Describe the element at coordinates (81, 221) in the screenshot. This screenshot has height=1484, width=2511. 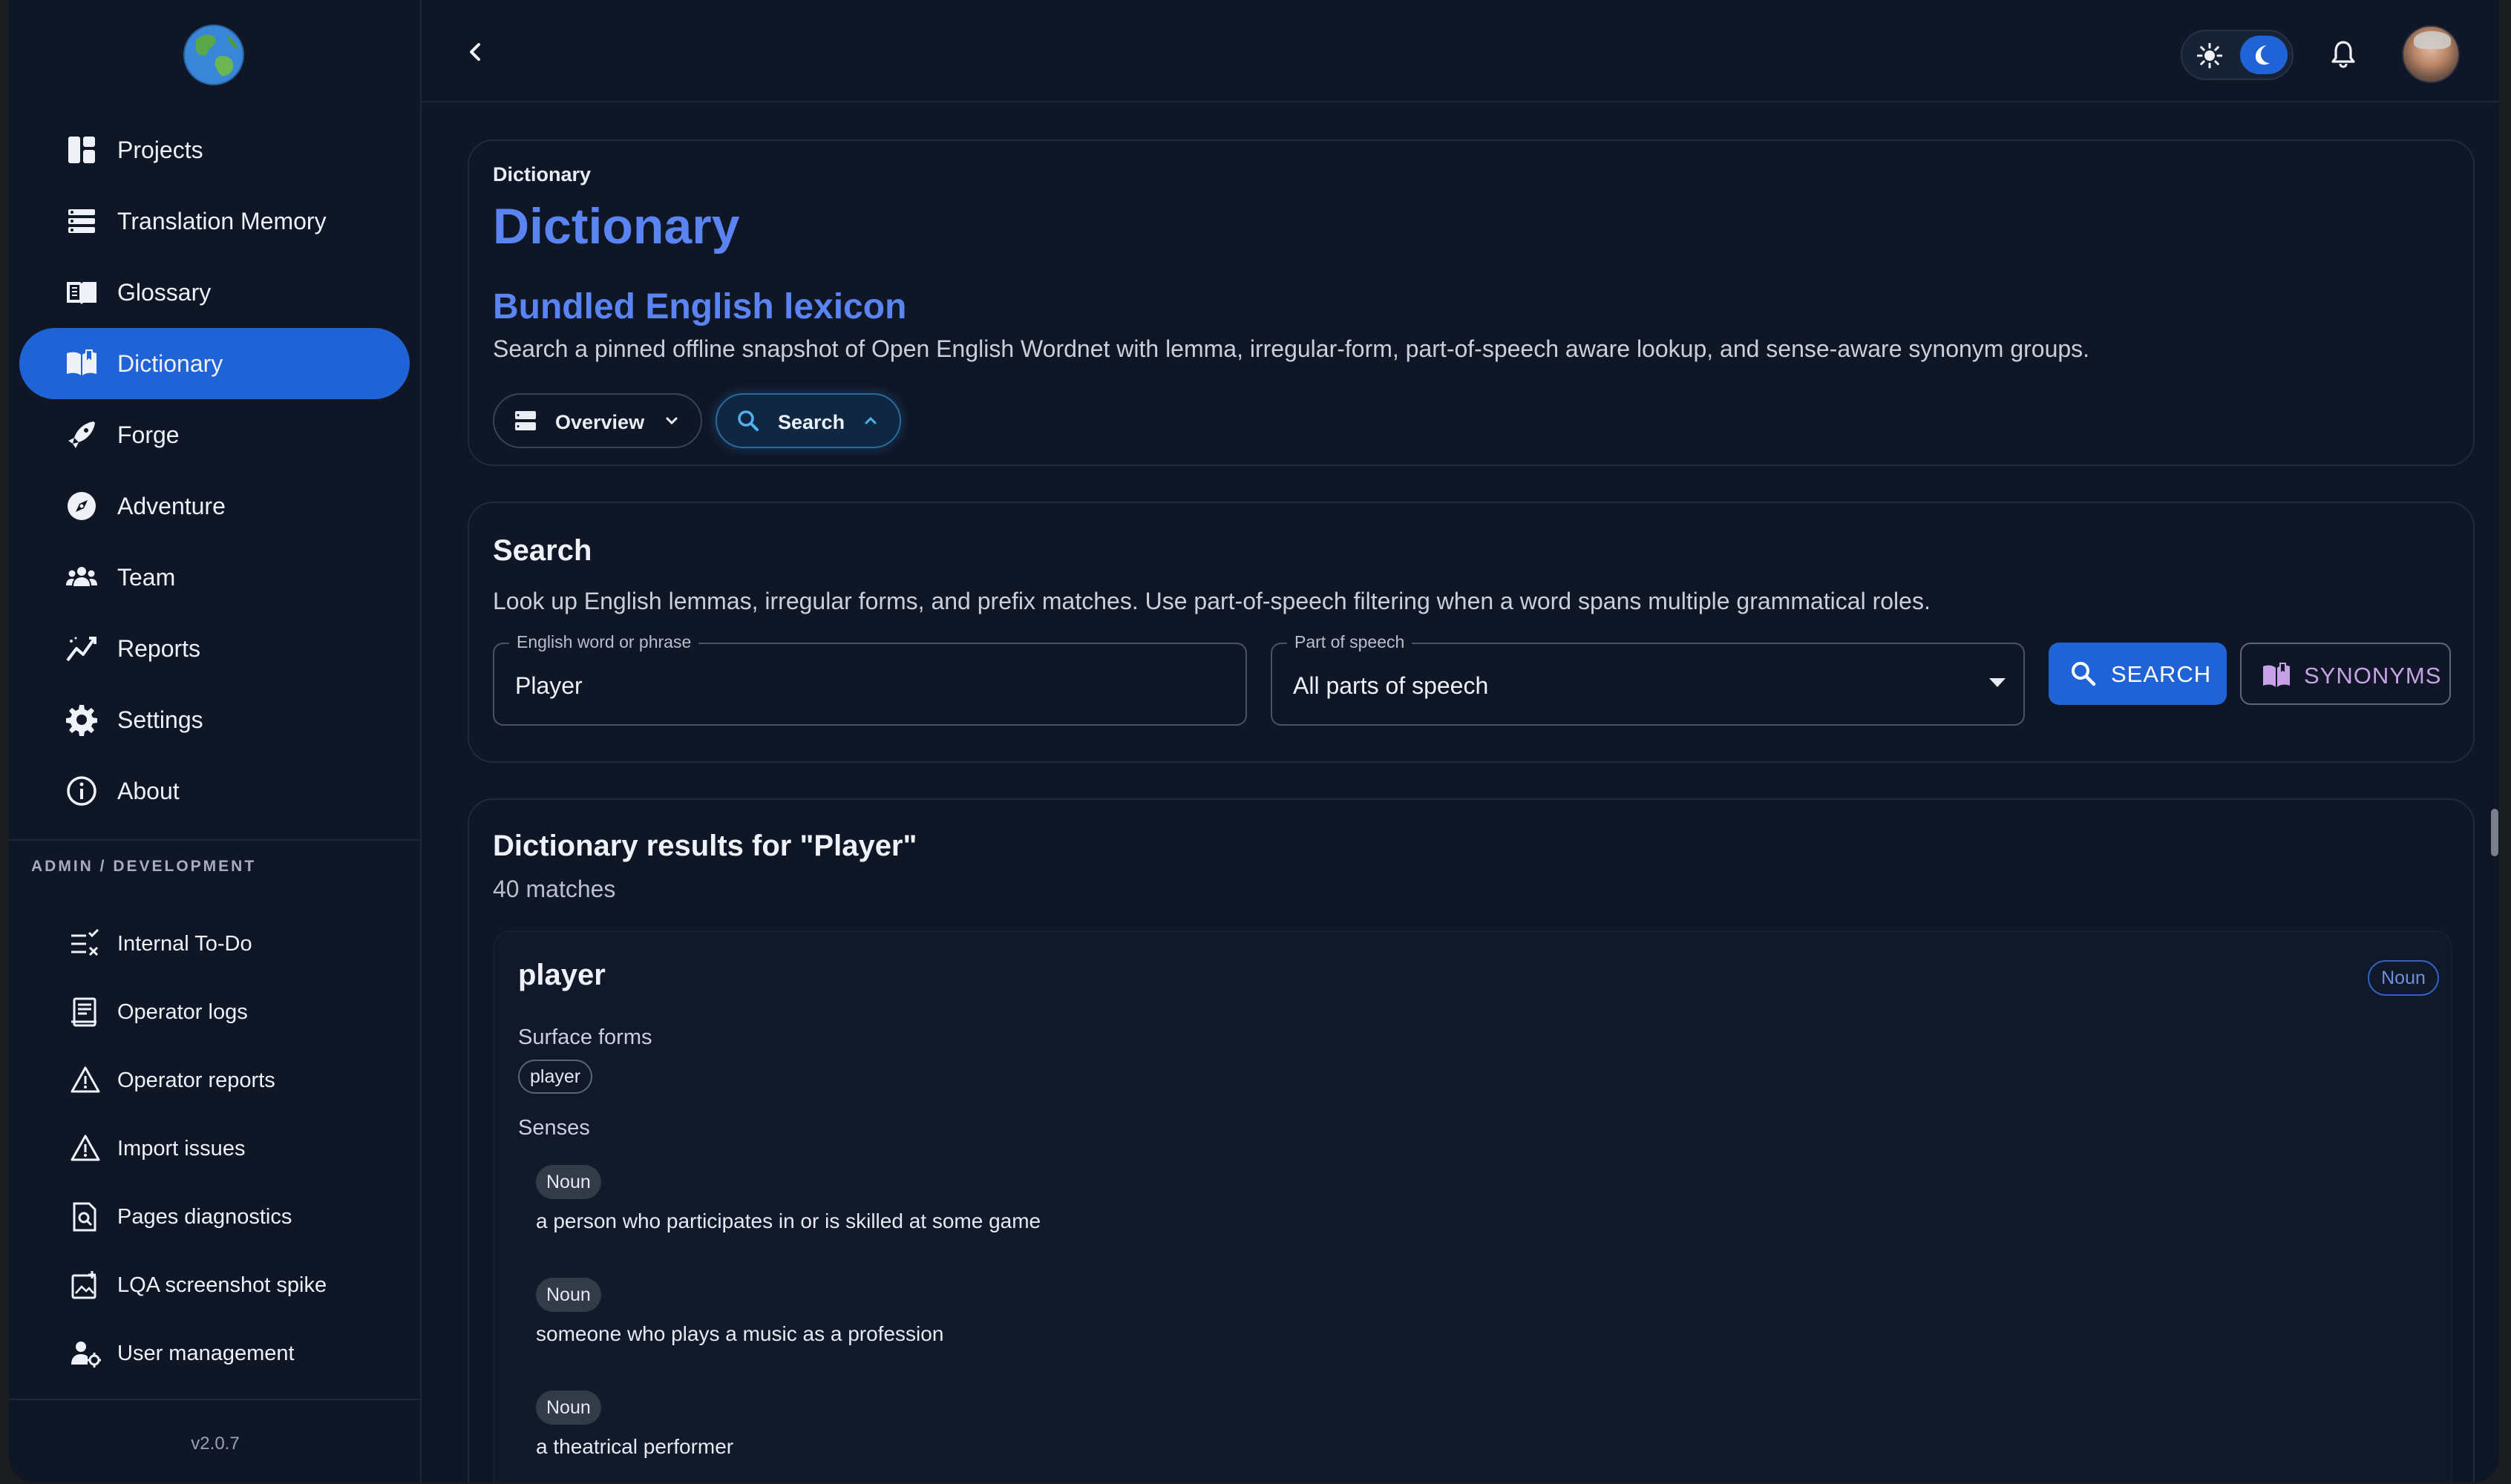
I see `translation-memory-icon` at that location.